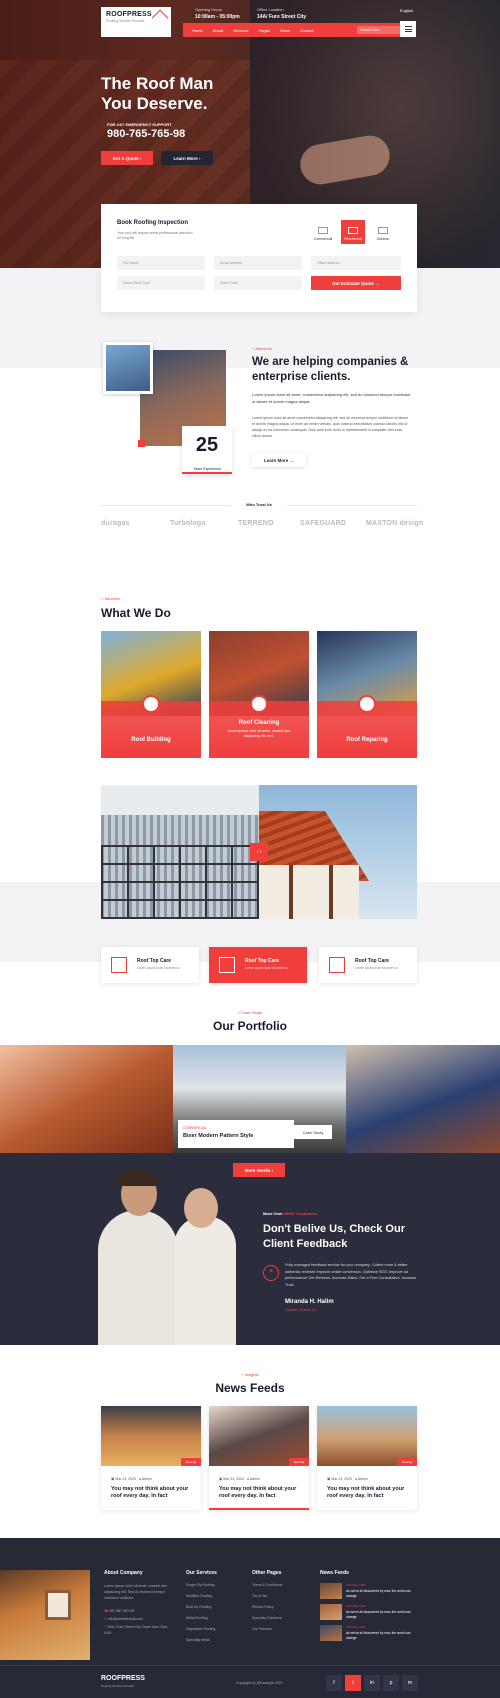 The image size is (500, 1698). Describe the element at coordinates (187, 158) in the screenshot. I see `learn-more-button: Learn More ›` at that location.